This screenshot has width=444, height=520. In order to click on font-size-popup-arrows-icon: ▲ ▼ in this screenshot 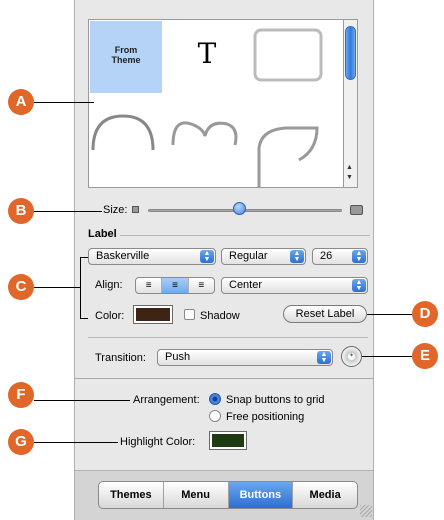, I will do `click(359, 256)`.